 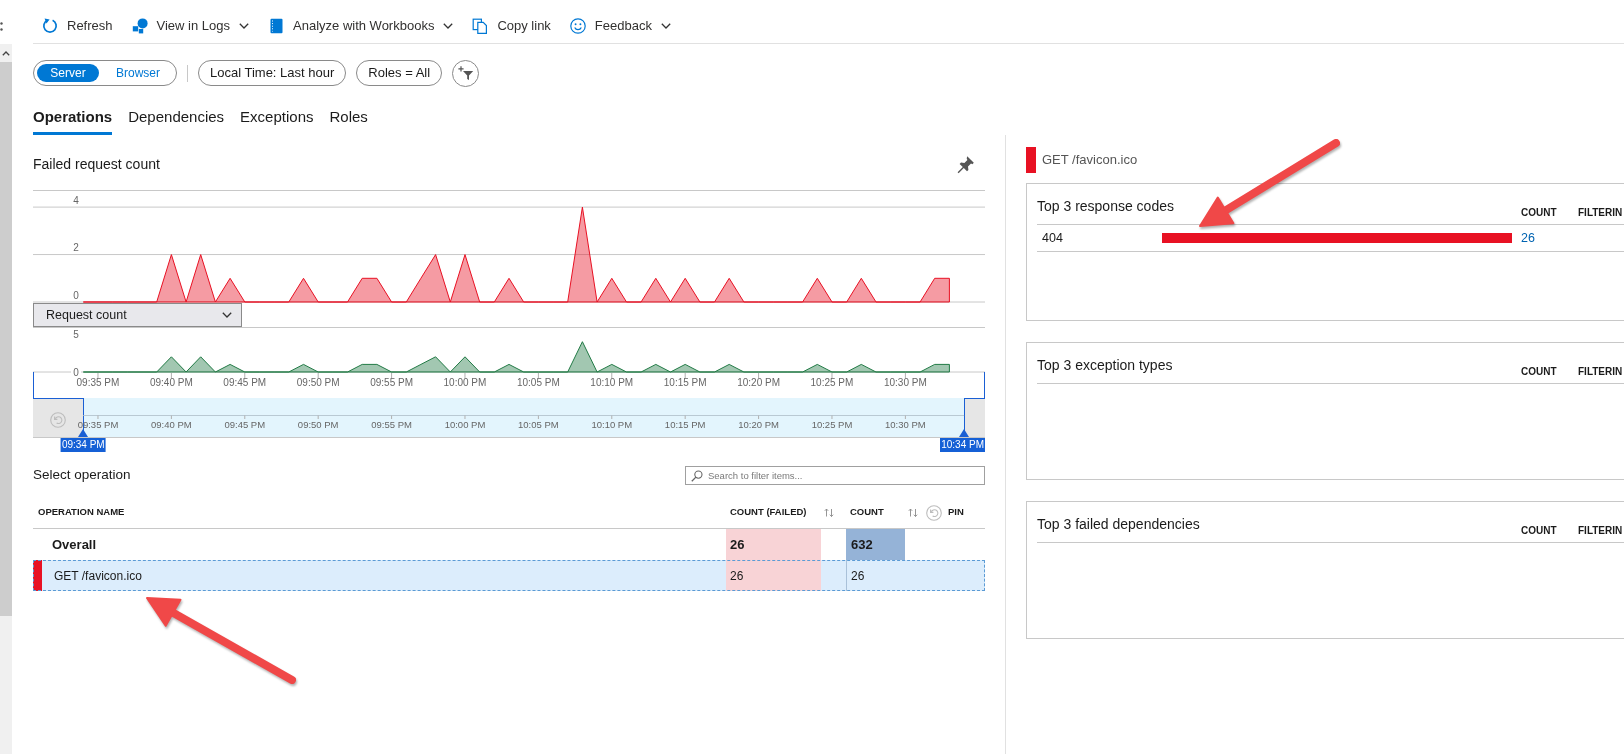 I want to click on table-cell-text: GET /favicon.ico, so click(x=98, y=576).